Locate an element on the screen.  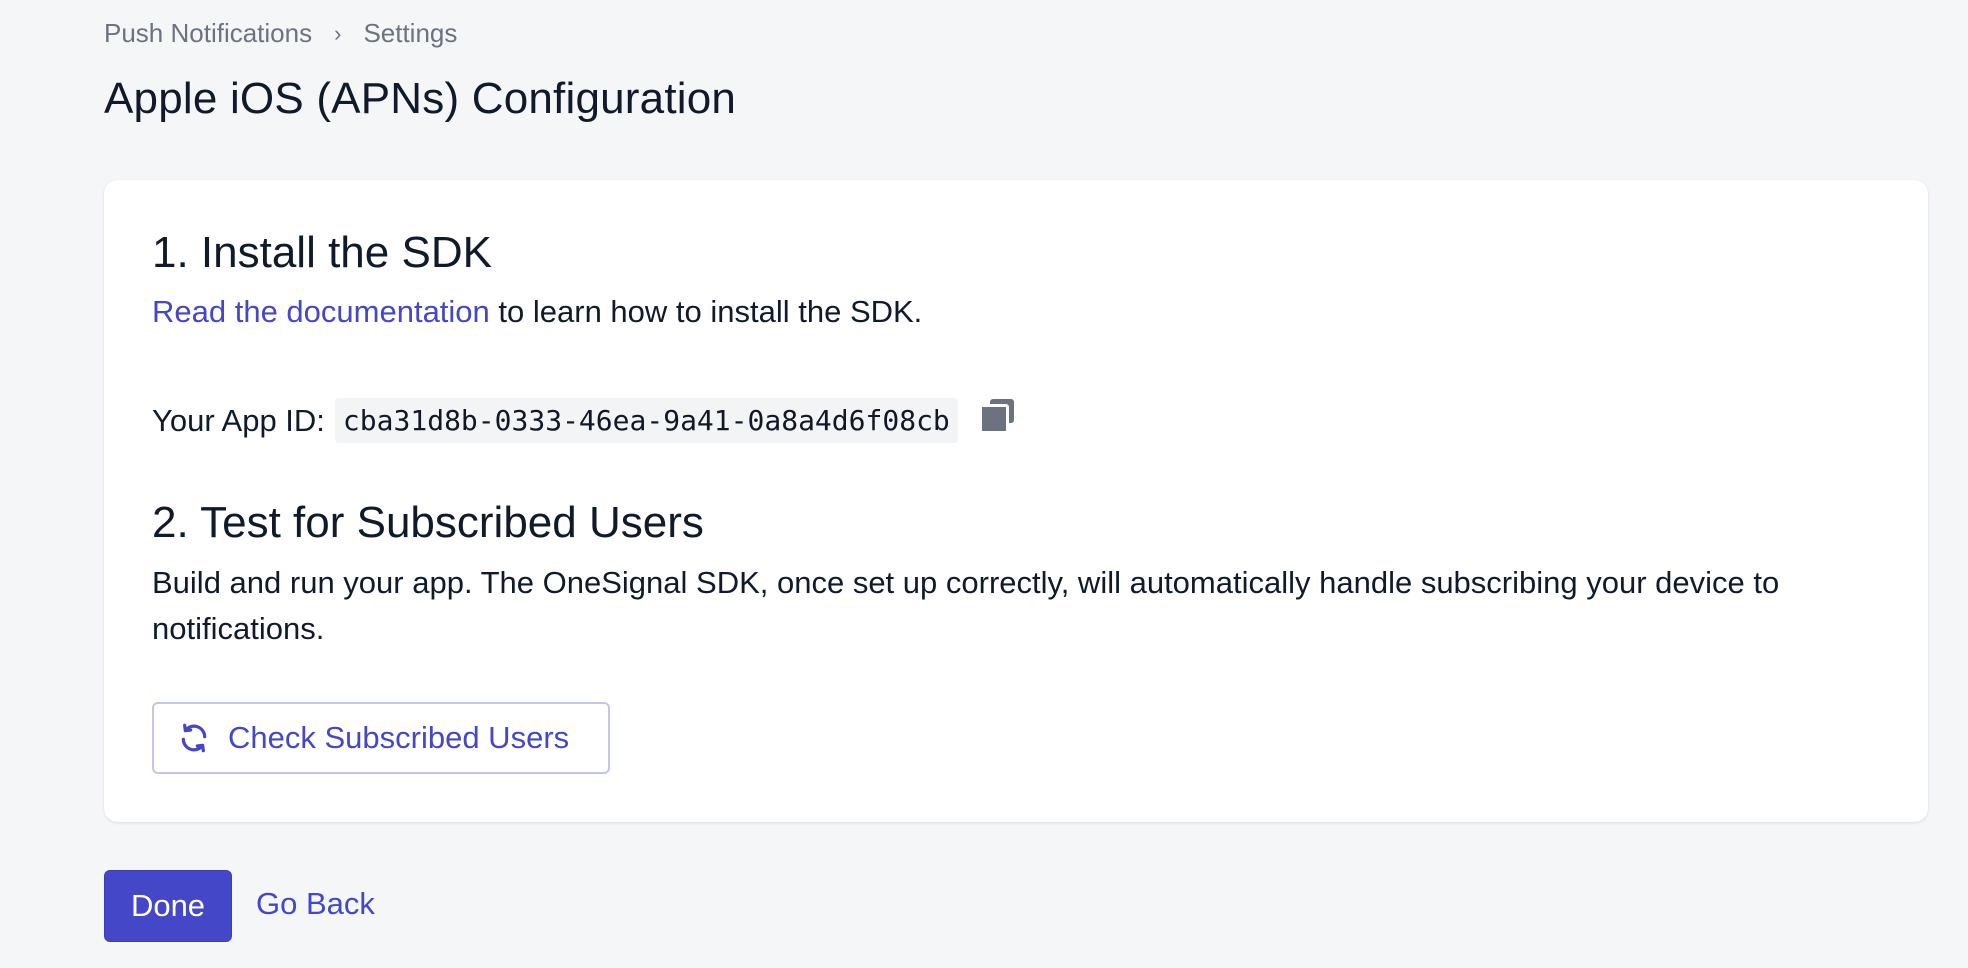
done-button: Done is located at coordinates (168, 906).